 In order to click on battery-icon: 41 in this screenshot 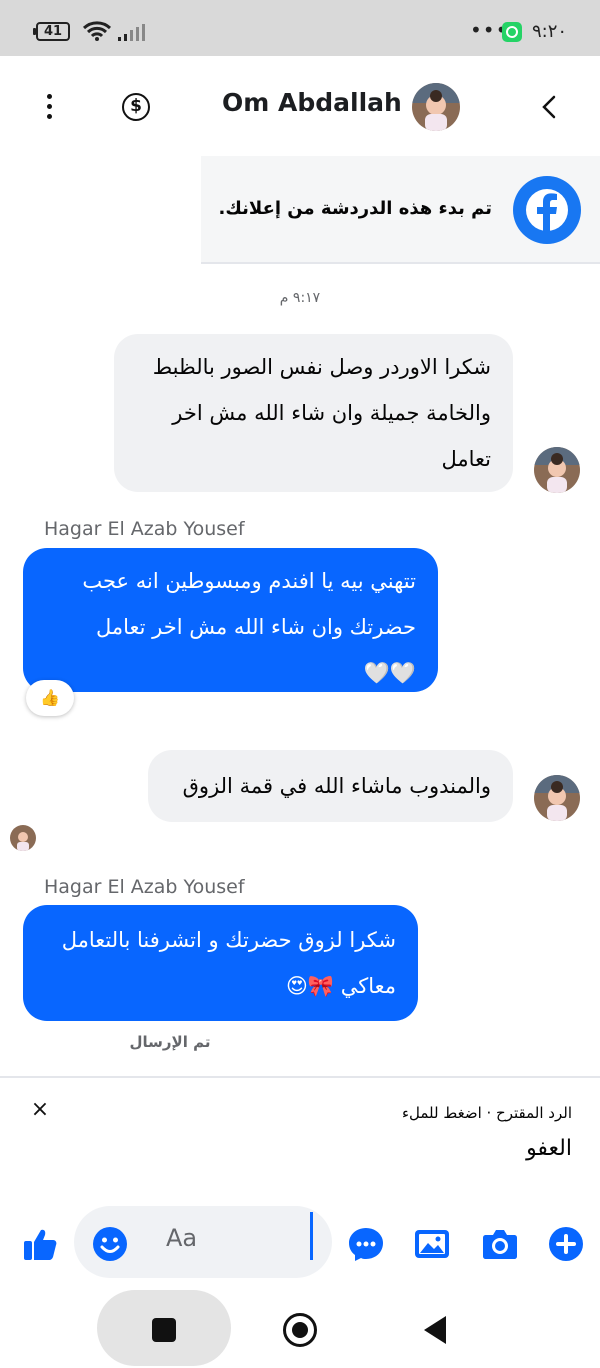, I will do `click(51, 31)`.